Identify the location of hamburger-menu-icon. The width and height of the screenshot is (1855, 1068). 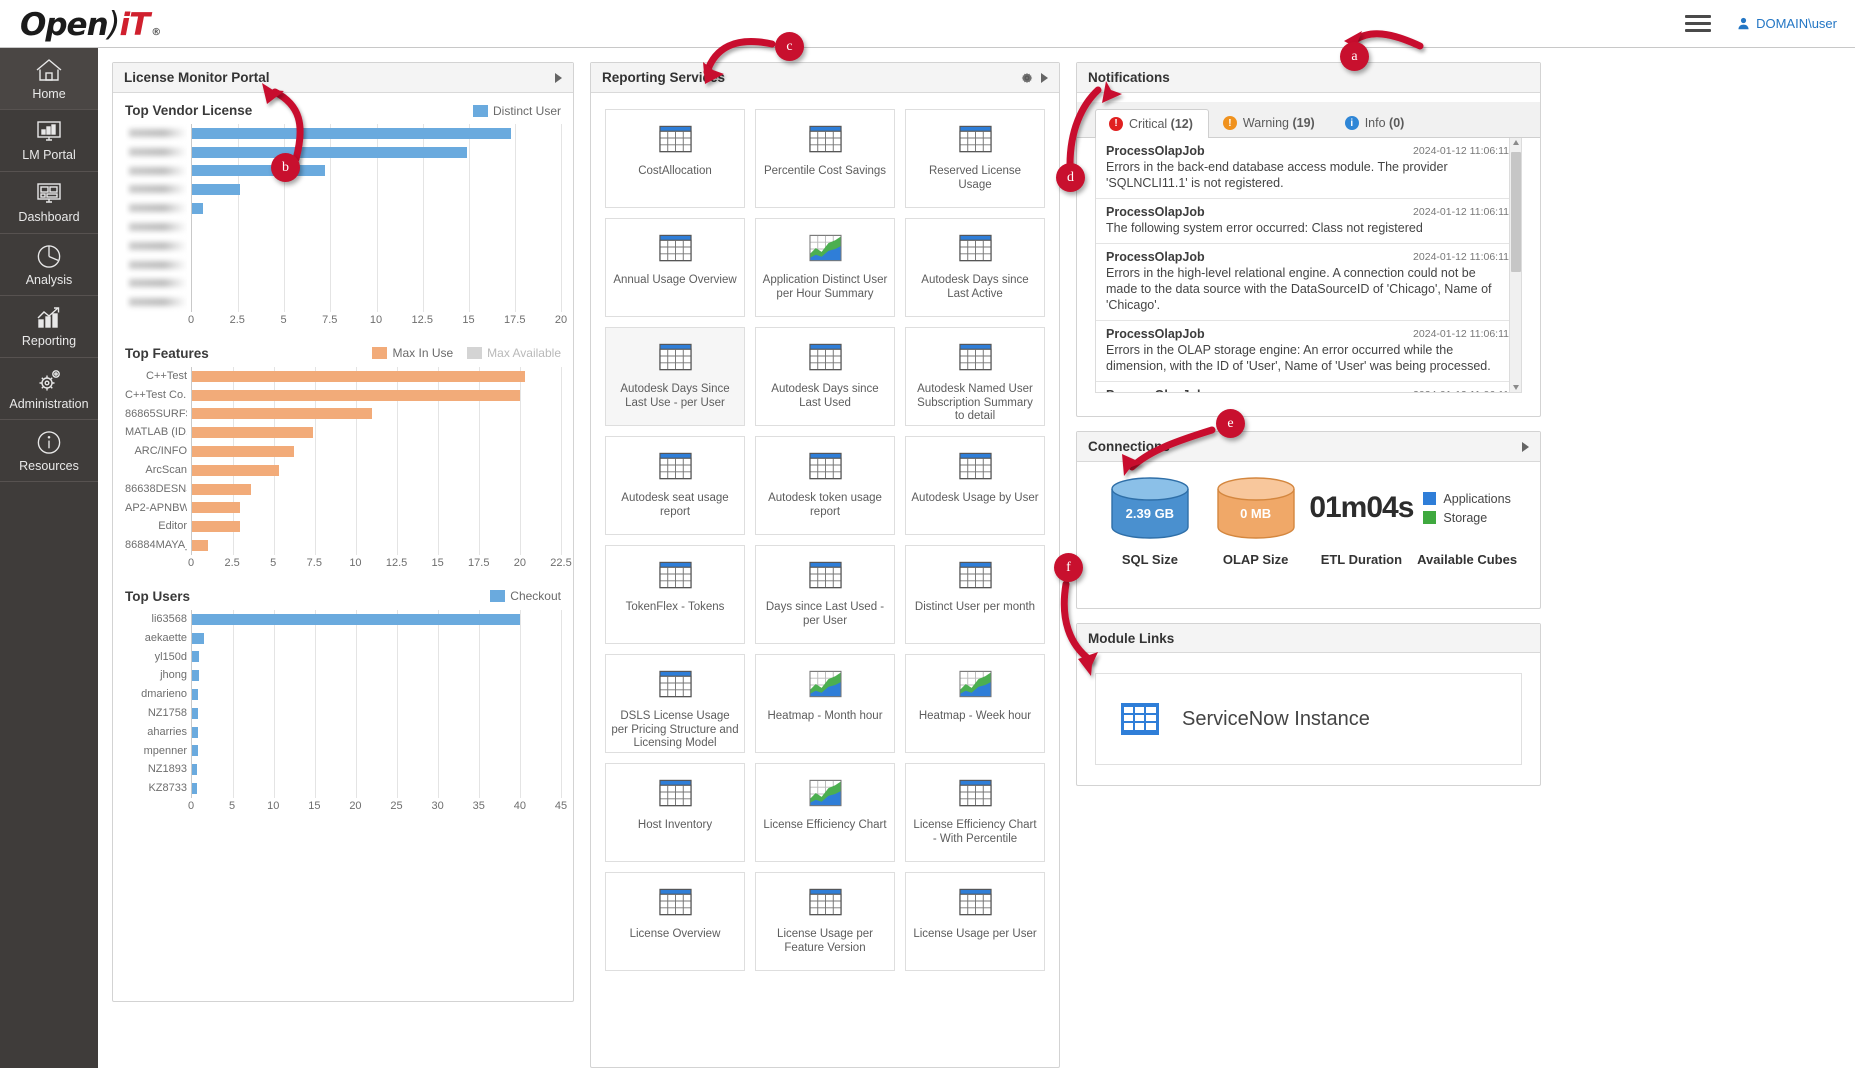
(1698, 23).